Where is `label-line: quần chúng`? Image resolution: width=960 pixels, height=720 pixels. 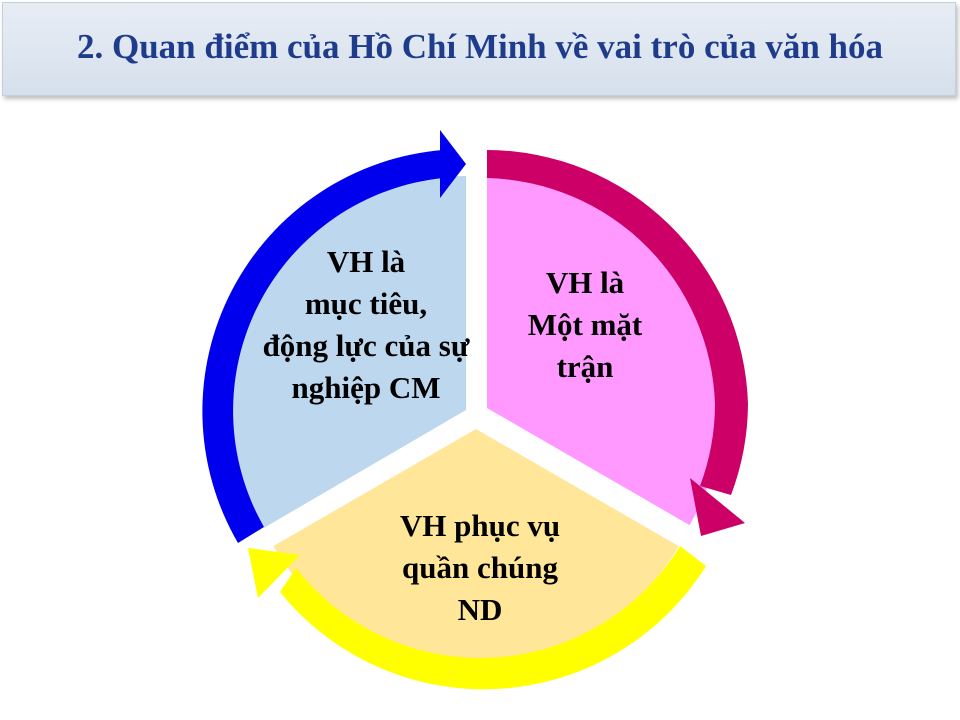 label-line: quần chúng is located at coordinates (480, 567).